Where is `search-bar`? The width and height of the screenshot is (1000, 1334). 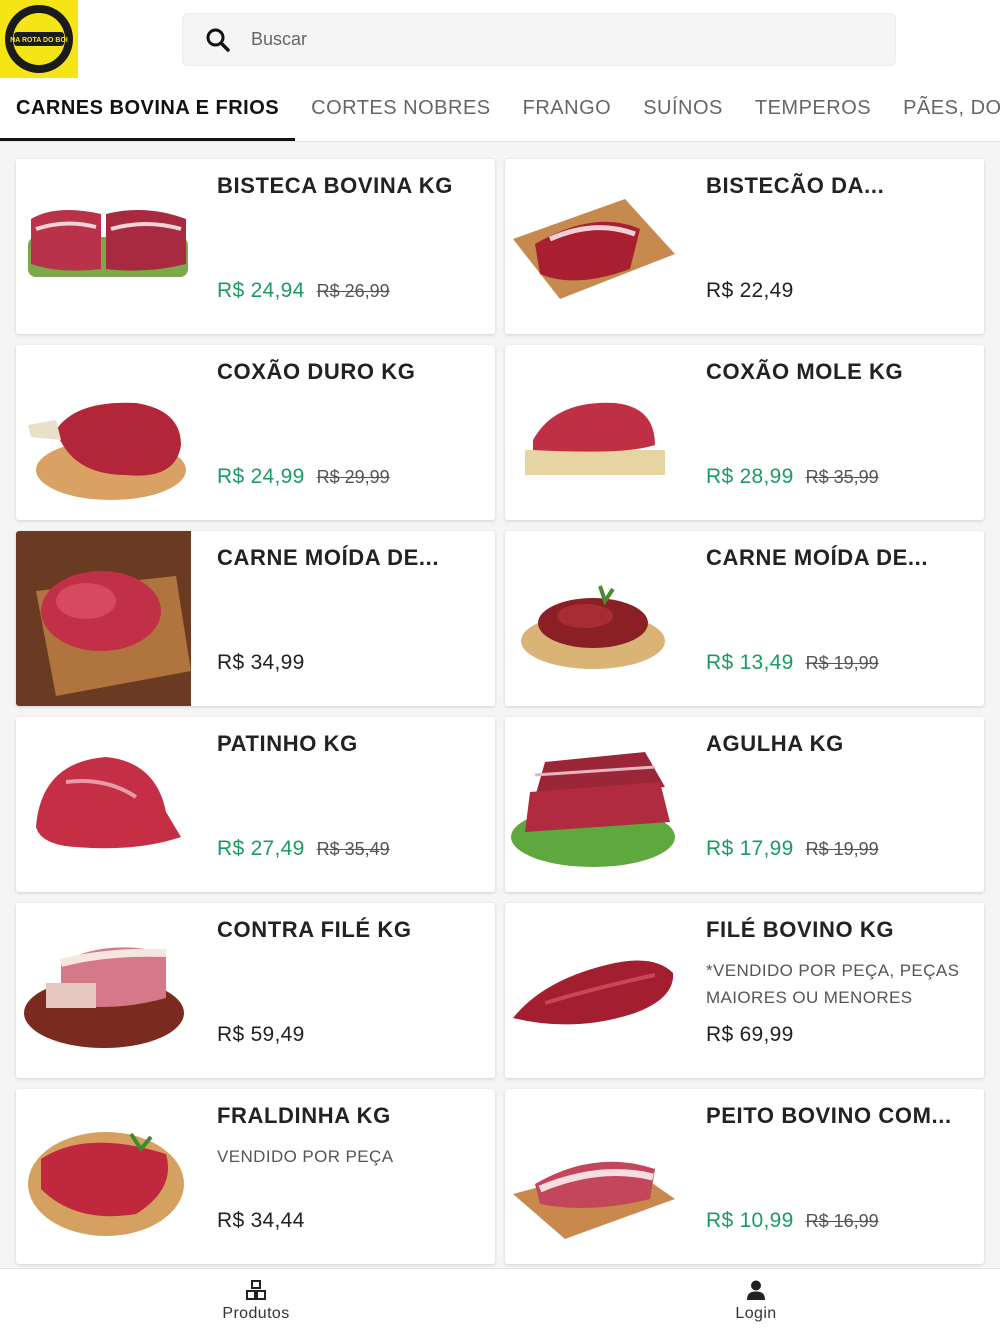 search-bar is located at coordinates (539, 39).